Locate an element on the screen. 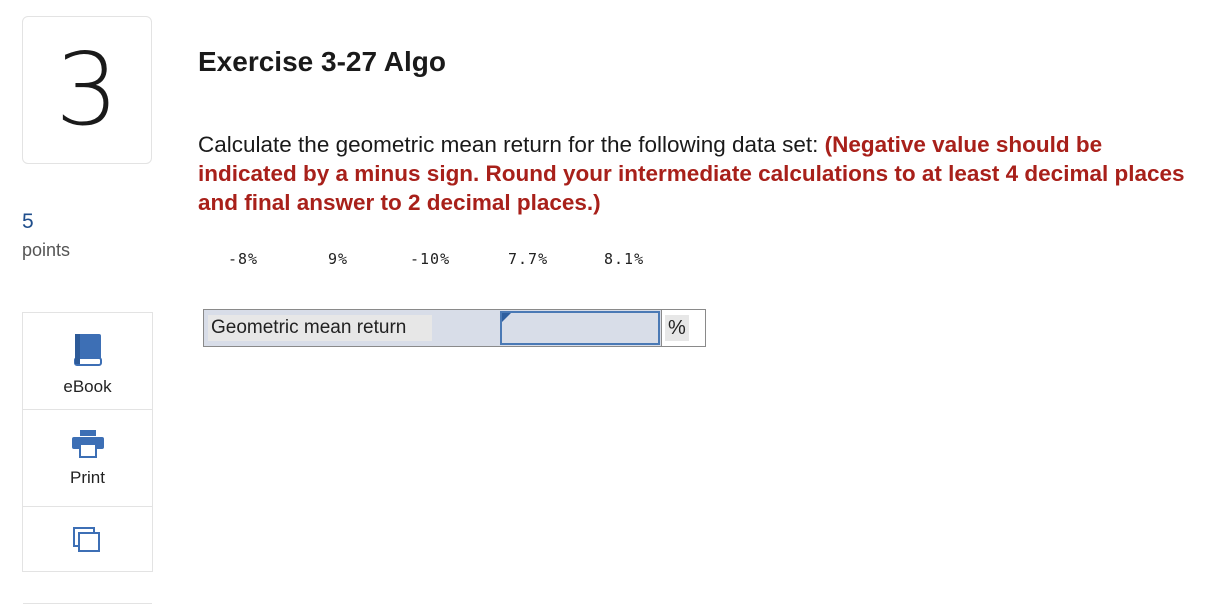  question-number-box: 3 is located at coordinates (87, 90).